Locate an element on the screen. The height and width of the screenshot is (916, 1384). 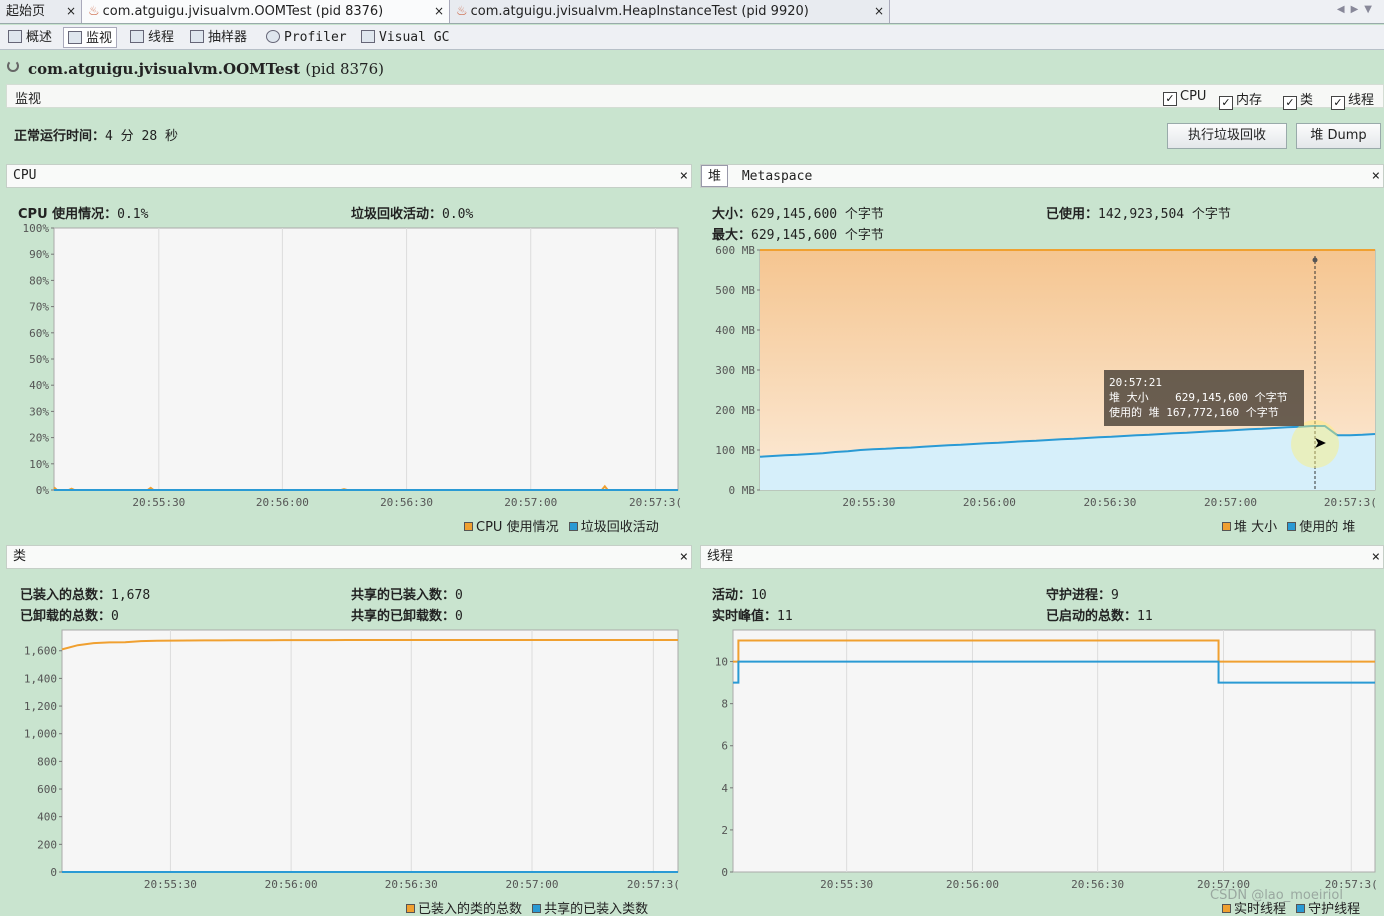
legend-label: 使用的 堆 is located at coordinates (1327, 527).